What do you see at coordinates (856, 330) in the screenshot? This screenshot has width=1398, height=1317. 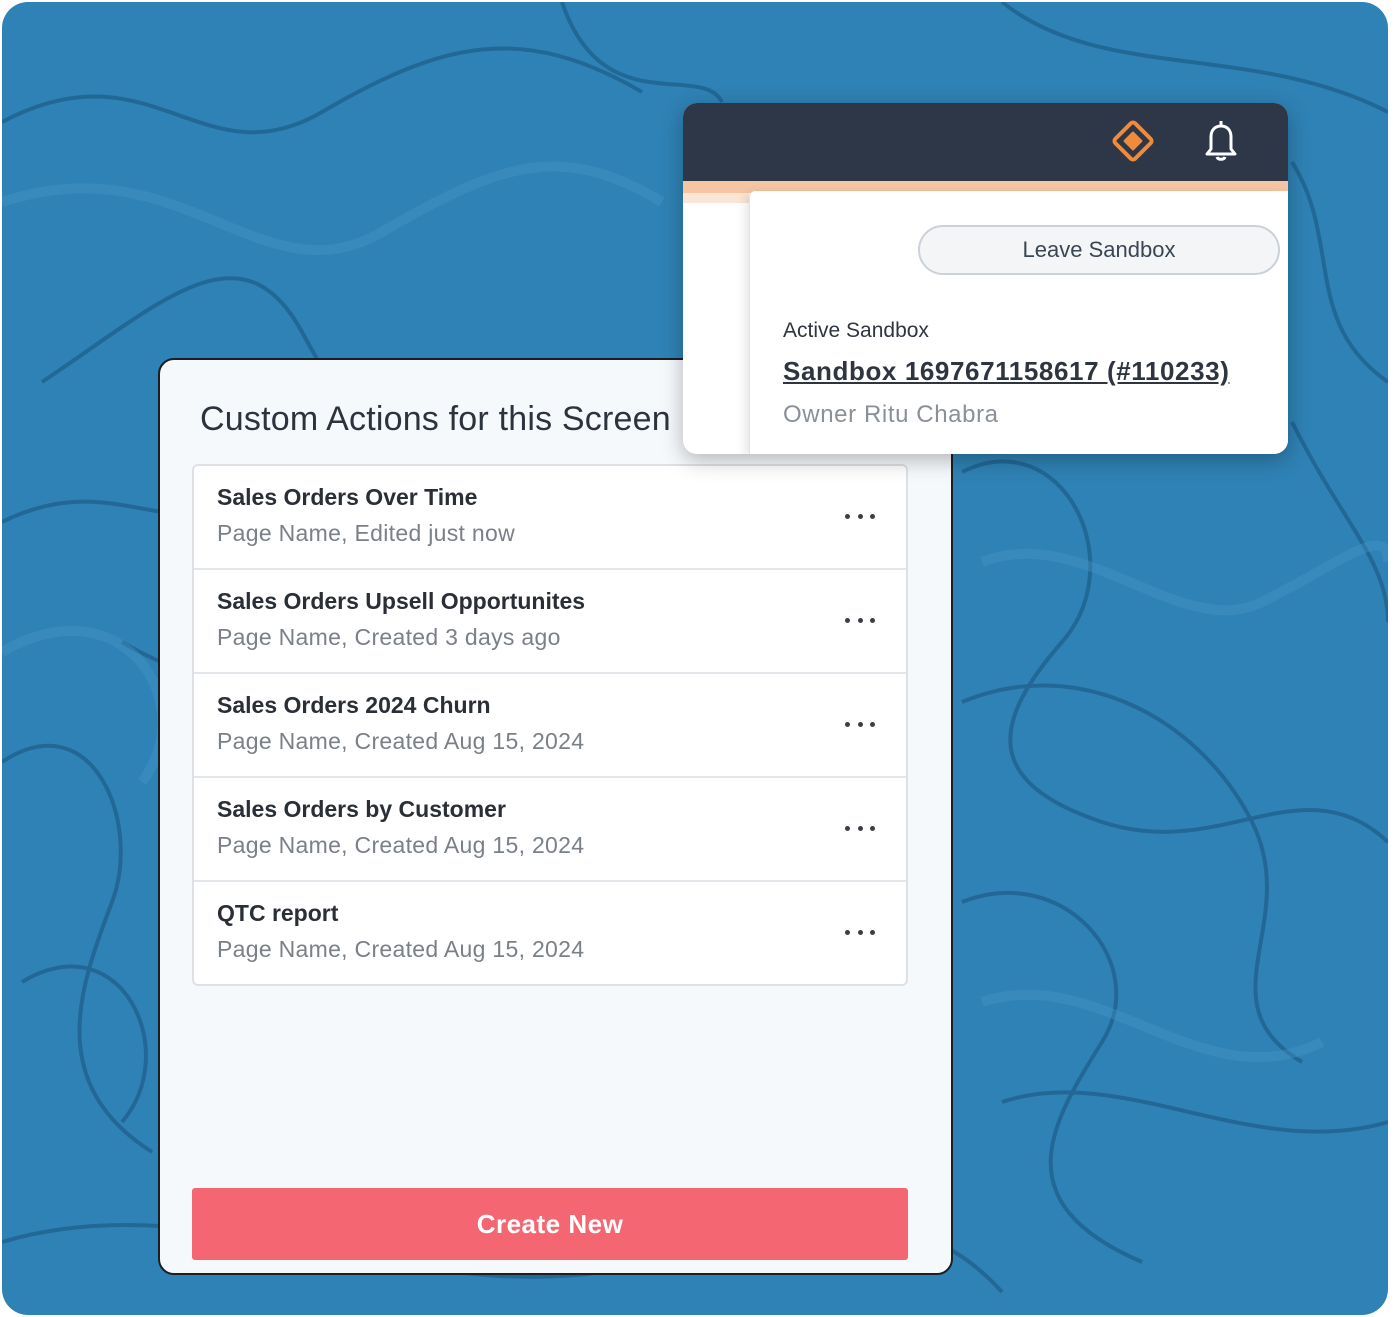 I see `active-sandbox-label: Active Sandbox` at bounding box center [856, 330].